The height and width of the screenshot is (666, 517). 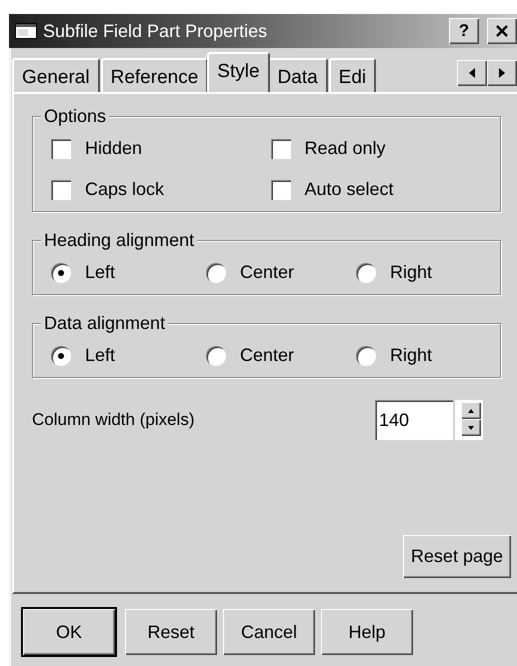 What do you see at coordinates (26, 31) in the screenshot?
I see `window-icon` at bounding box center [26, 31].